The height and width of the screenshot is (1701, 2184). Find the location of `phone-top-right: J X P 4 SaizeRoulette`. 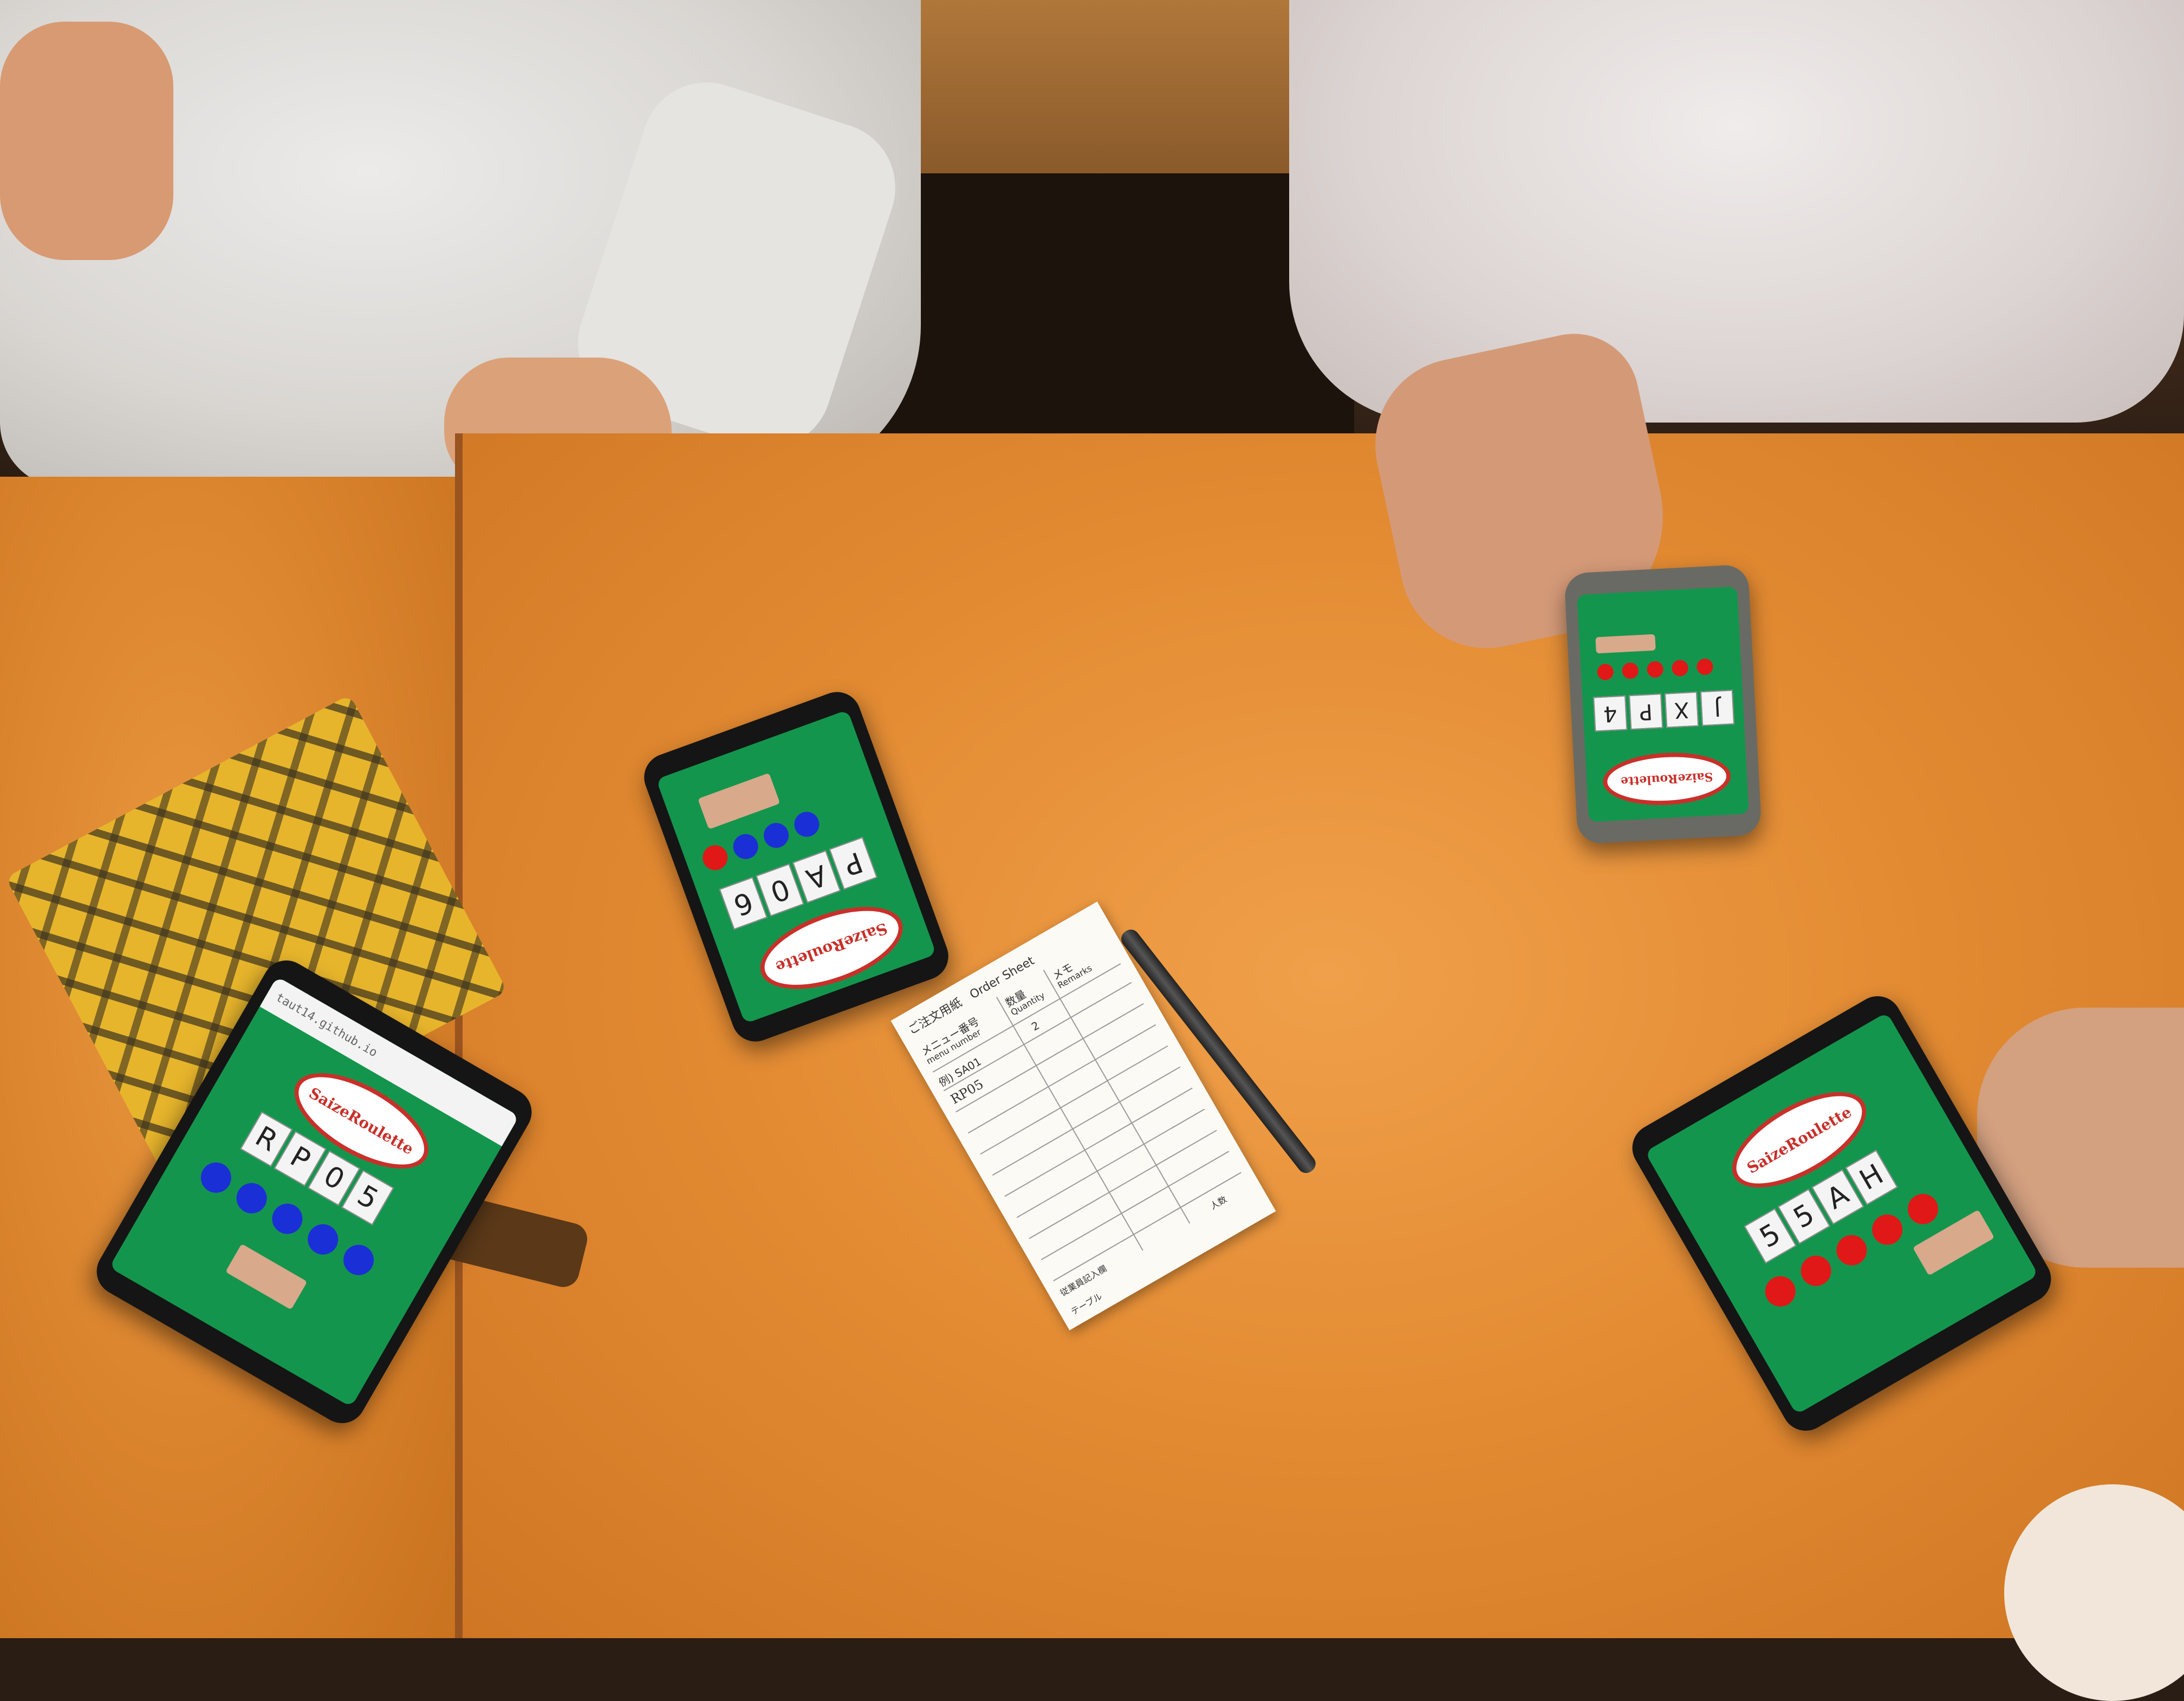

phone-top-right: J X P 4 SaizeRoulette is located at coordinates (1663, 705).